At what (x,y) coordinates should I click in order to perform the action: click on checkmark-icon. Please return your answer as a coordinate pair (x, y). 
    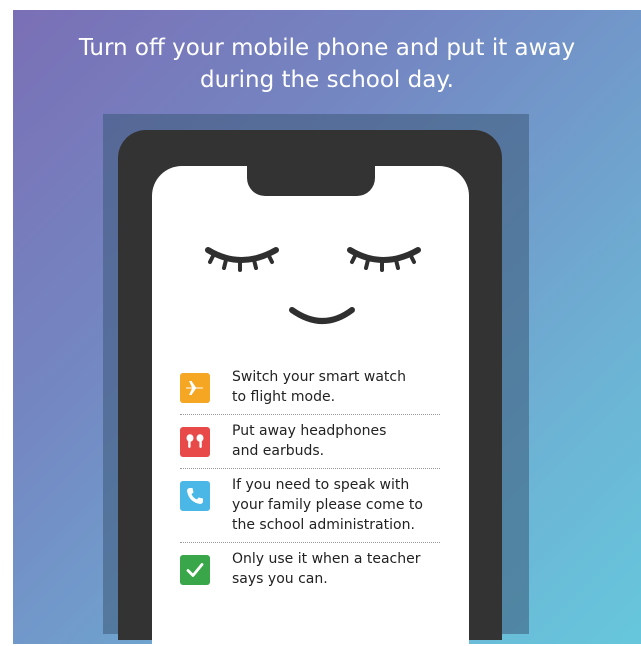
    Looking at the image, I should click on (195, 570).